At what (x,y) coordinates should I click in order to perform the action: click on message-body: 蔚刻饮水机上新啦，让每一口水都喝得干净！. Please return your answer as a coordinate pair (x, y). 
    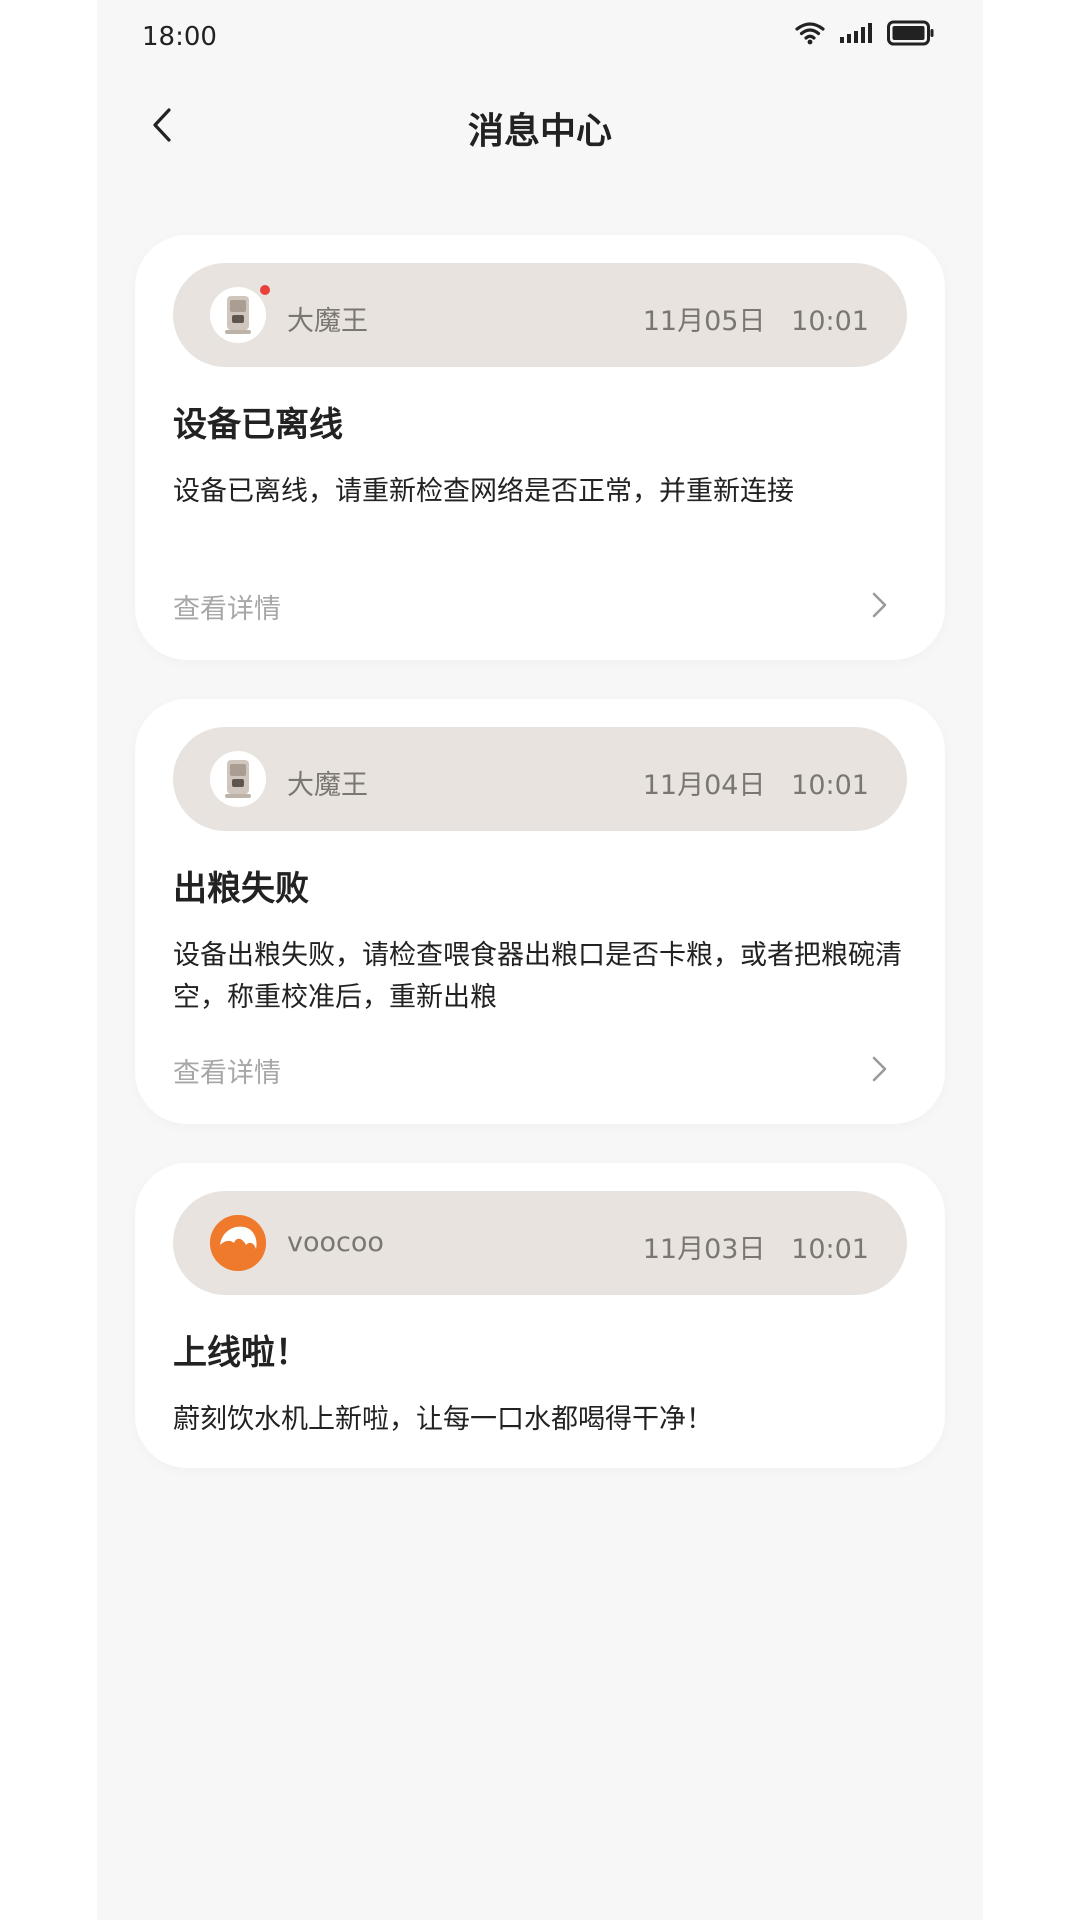
    Looking at the image, I should click on (443, 1419).